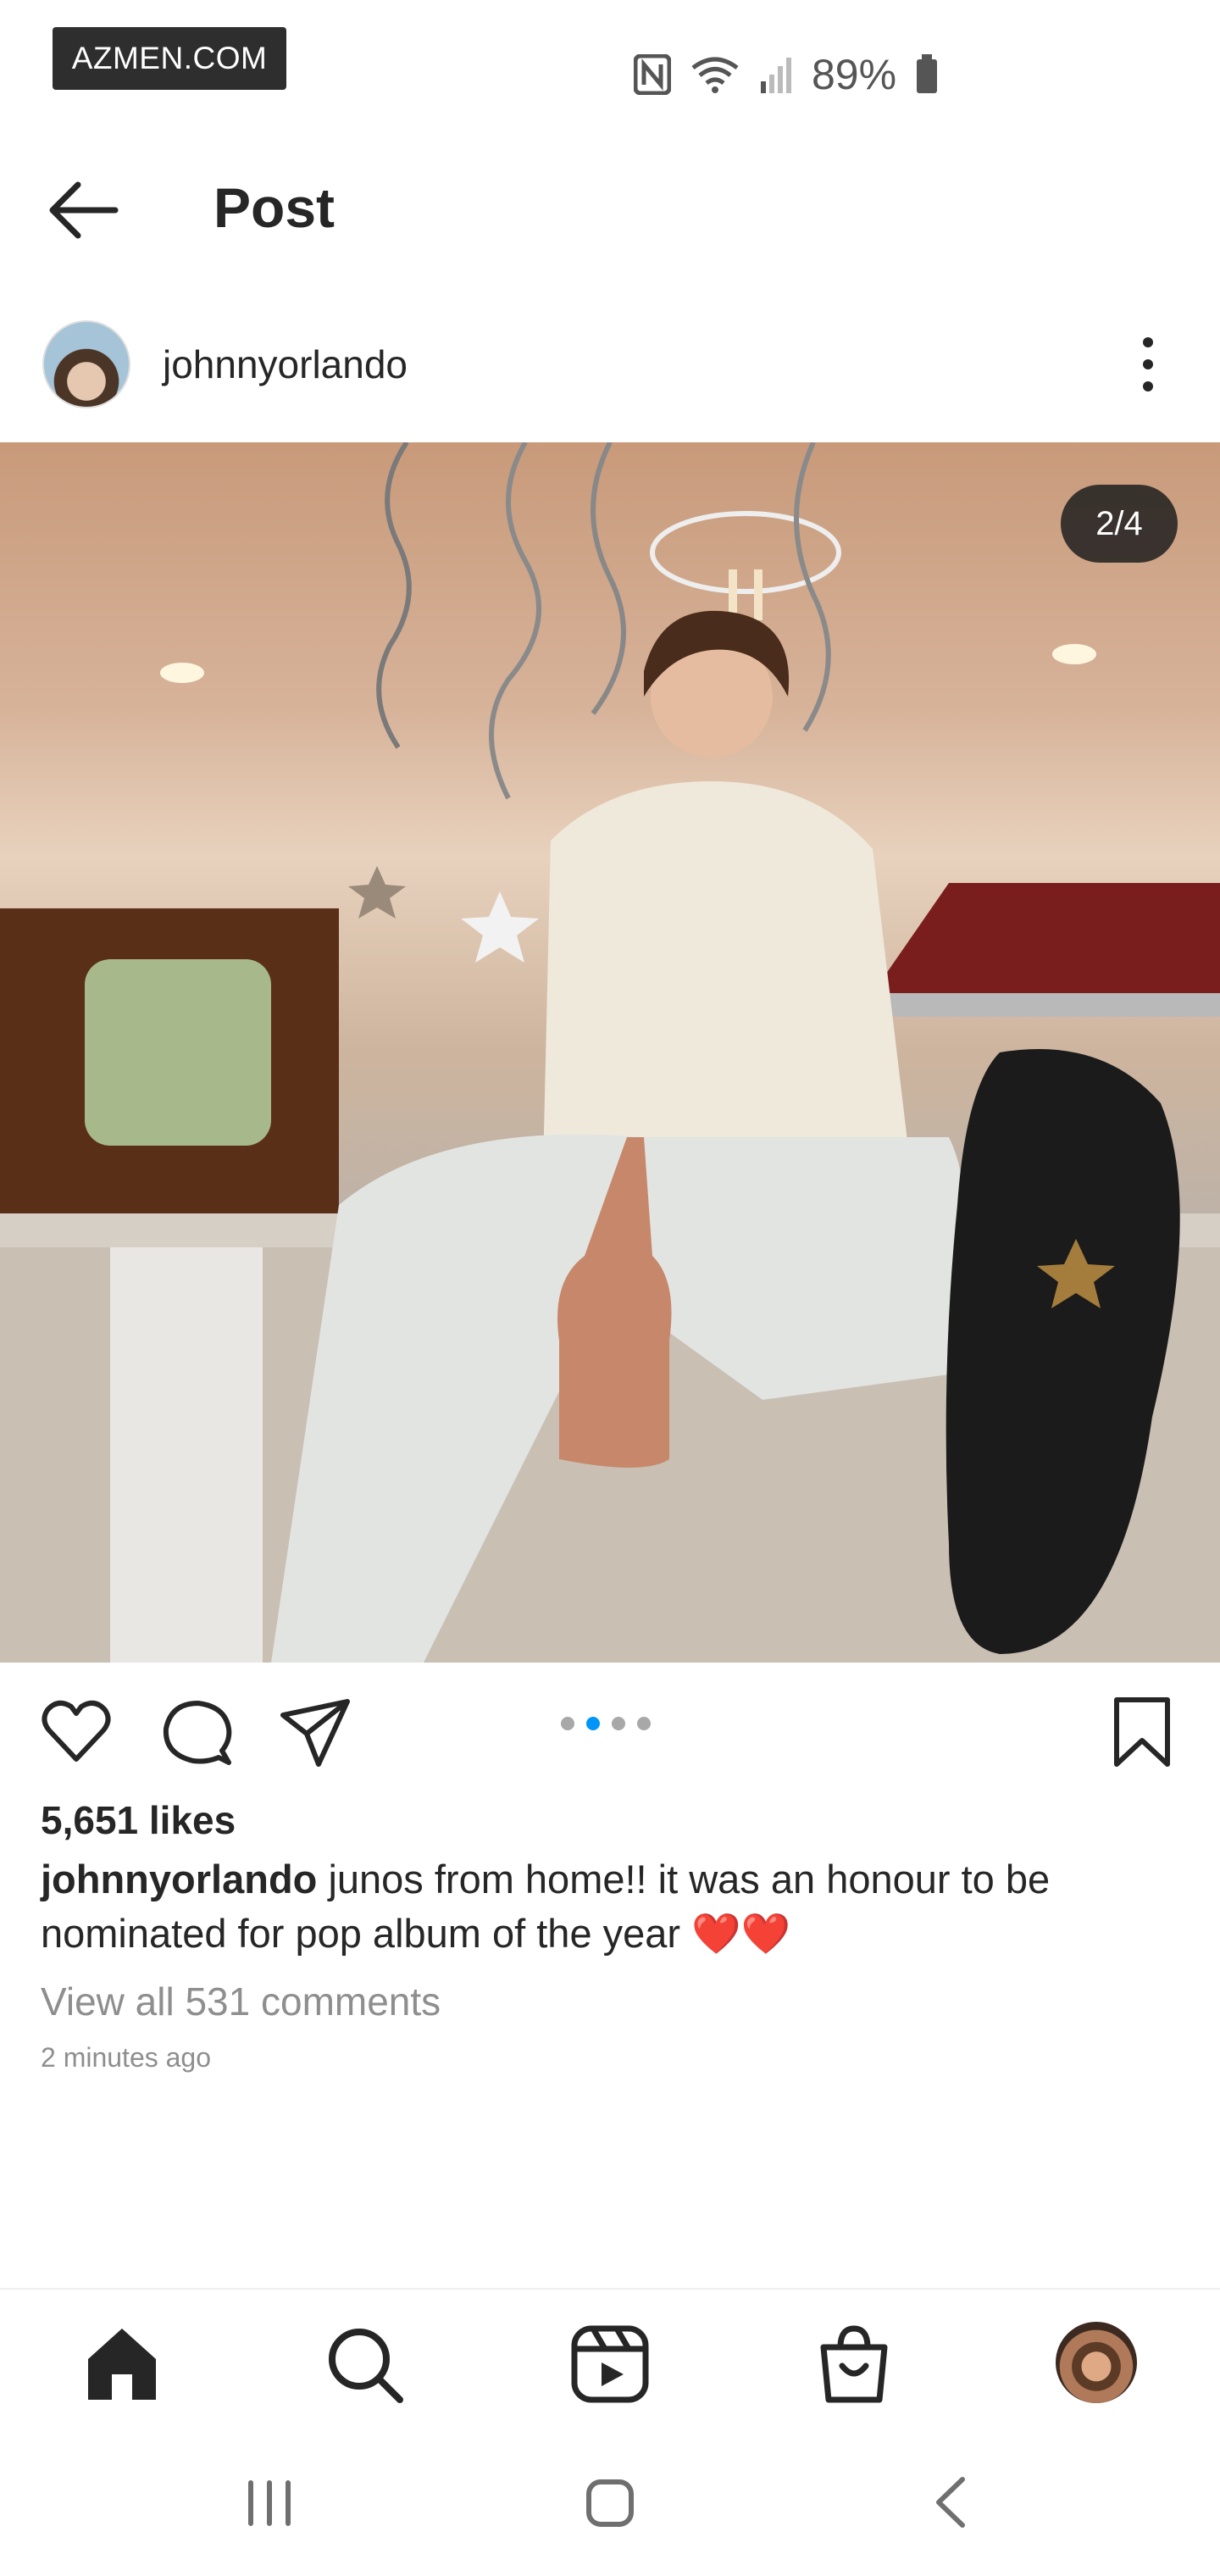 This screenshot has height=2576, width=1220. Describe the element at coordinates (126, 2057) in the screenshot. I see `post-timestamp: 2 minutes ago` at that location.